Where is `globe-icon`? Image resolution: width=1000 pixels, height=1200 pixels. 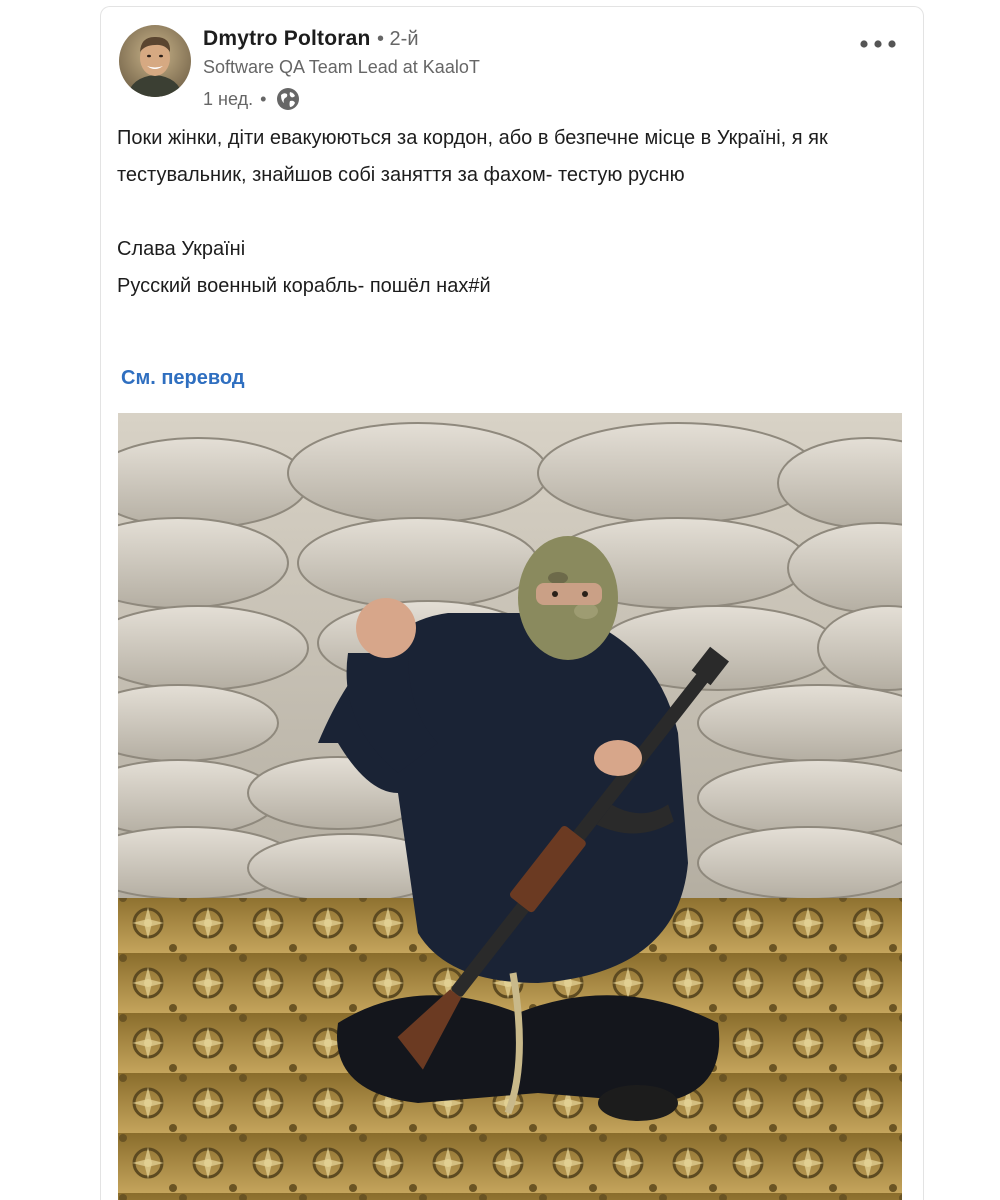 globe-icon is located at coordinates (288, 99).